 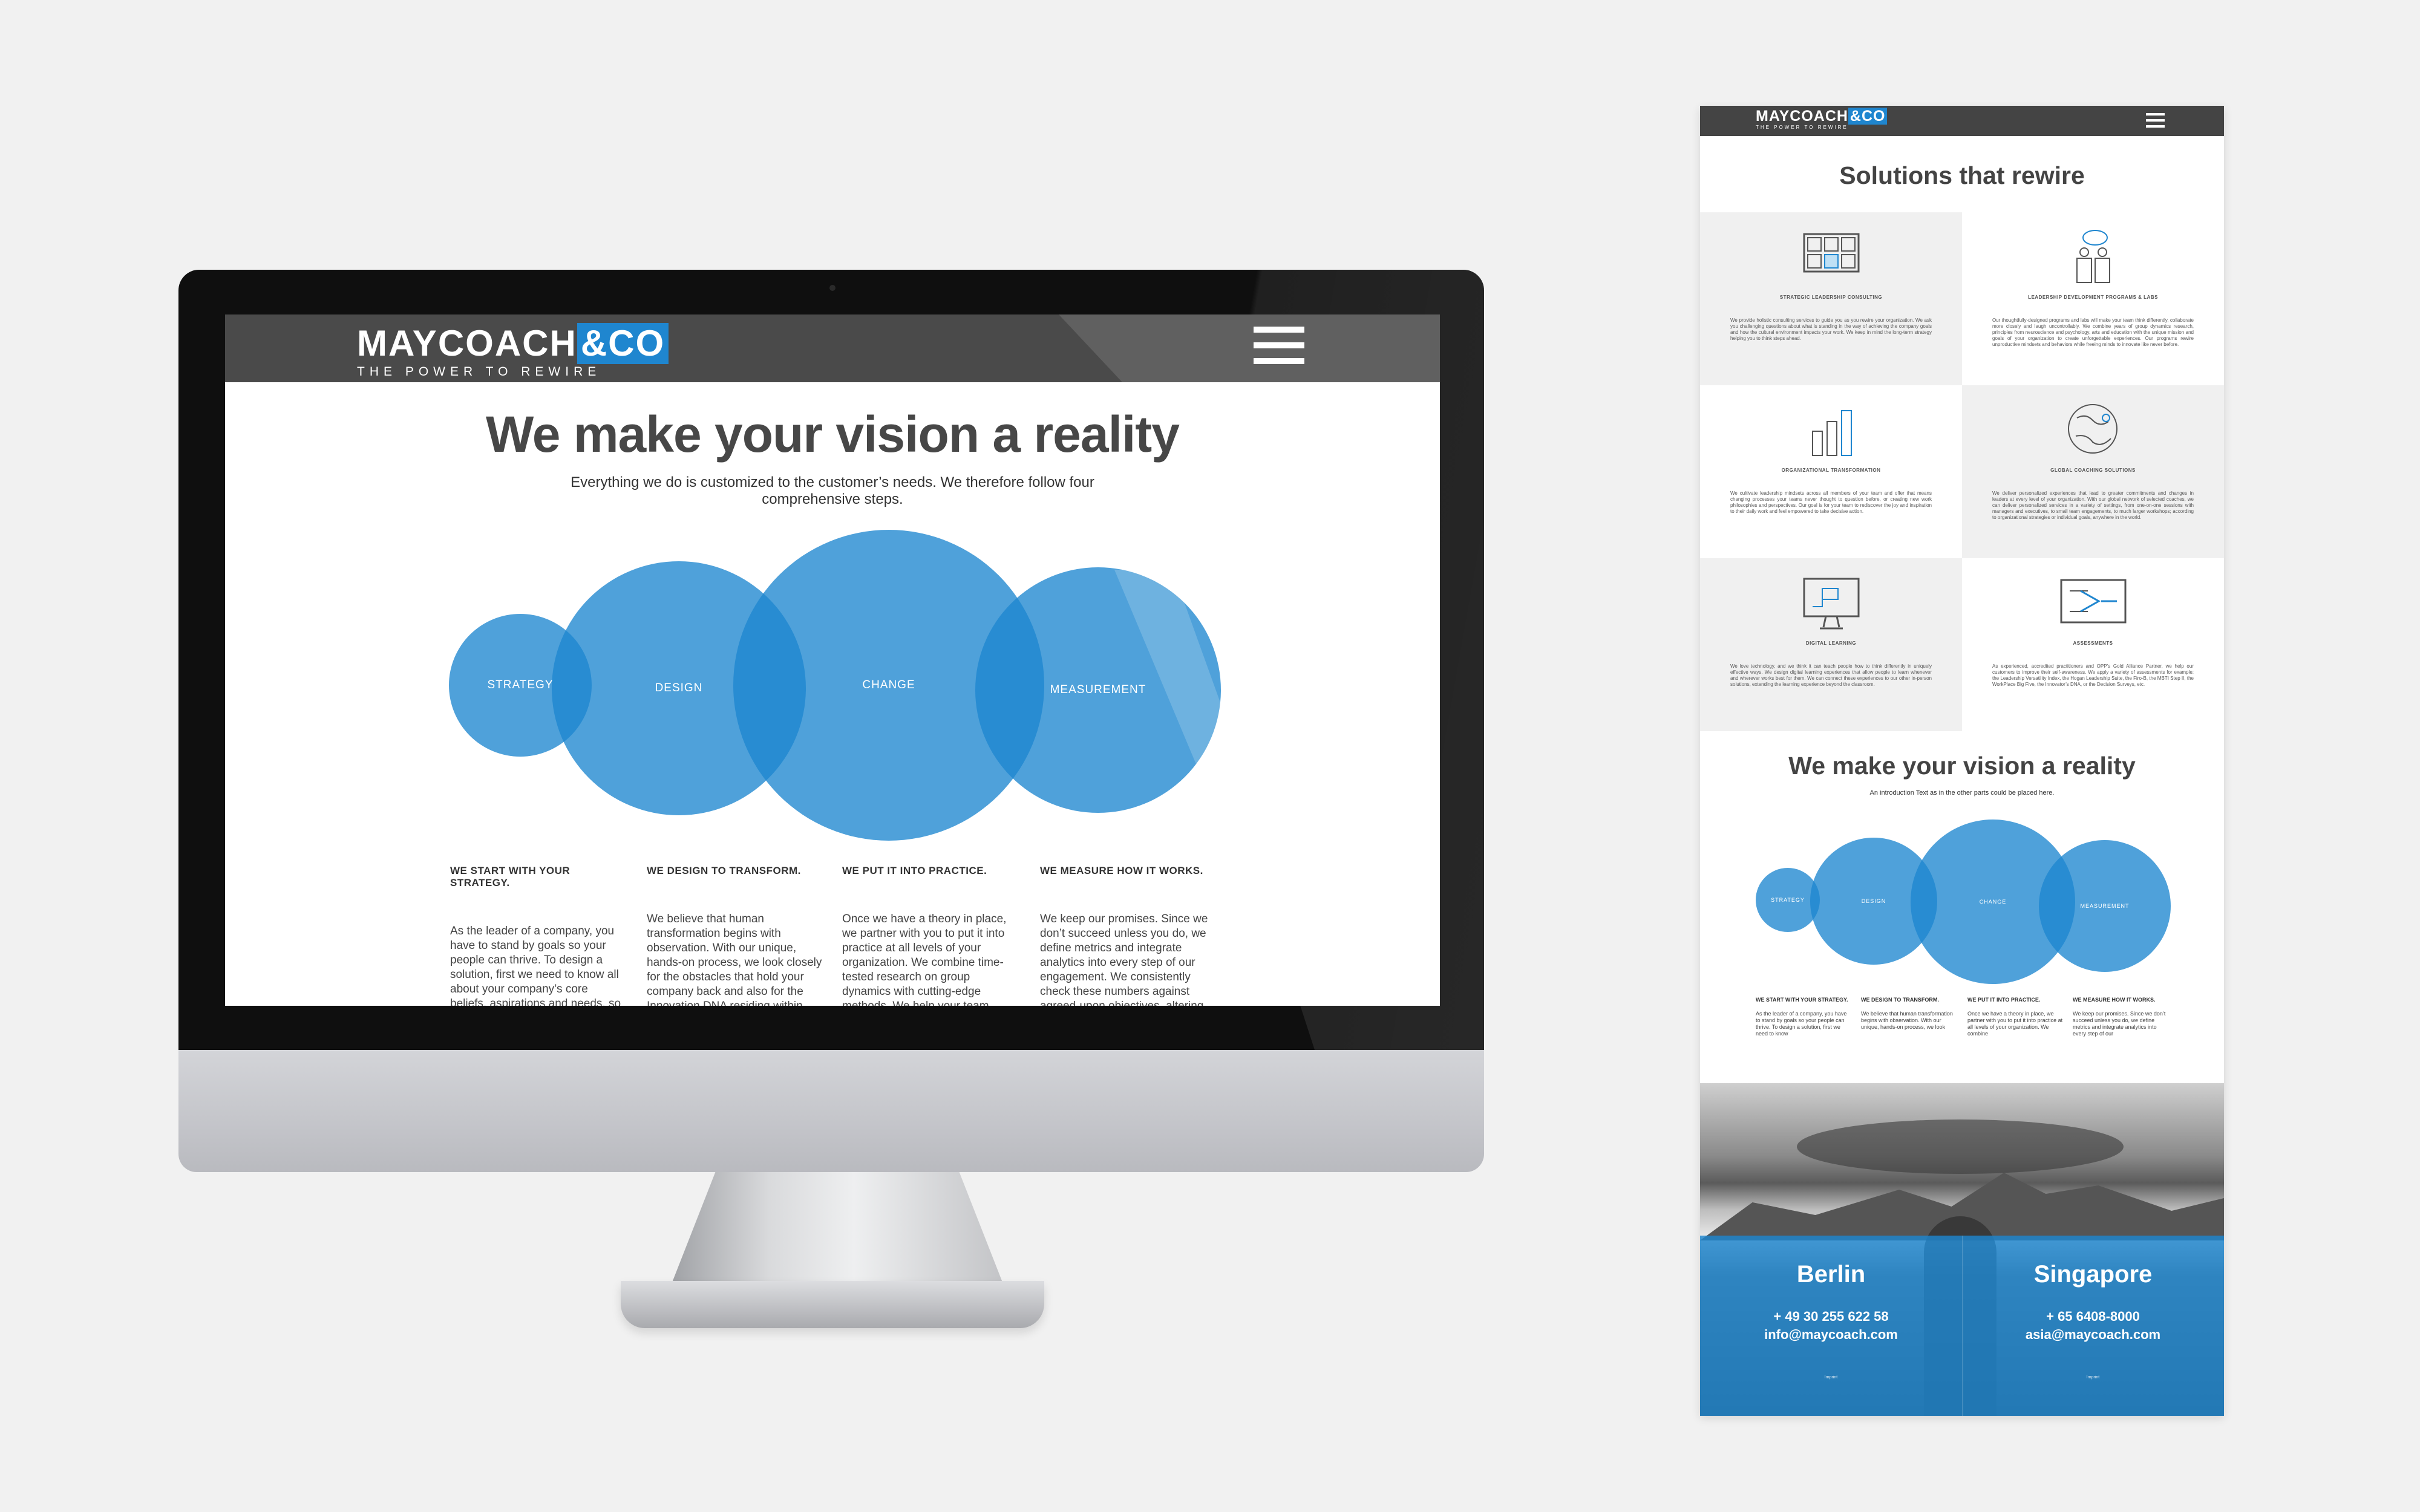 I want to click on phone-link: + 49 30 255 622 58, so click(x=1831, y=1317).